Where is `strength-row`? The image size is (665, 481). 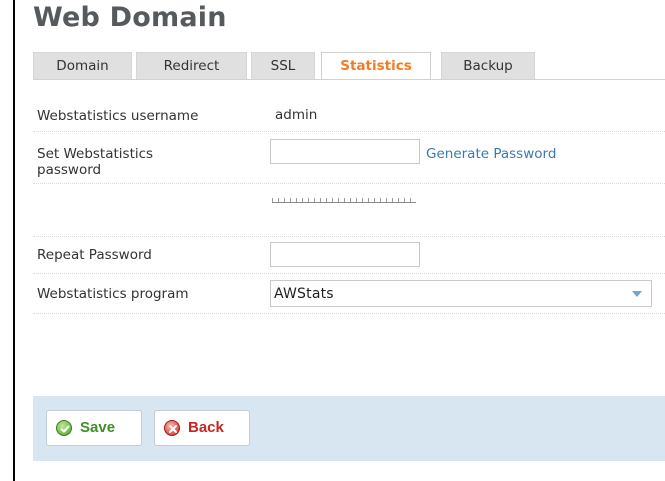 strength-row is located at coordinates (349, 210).